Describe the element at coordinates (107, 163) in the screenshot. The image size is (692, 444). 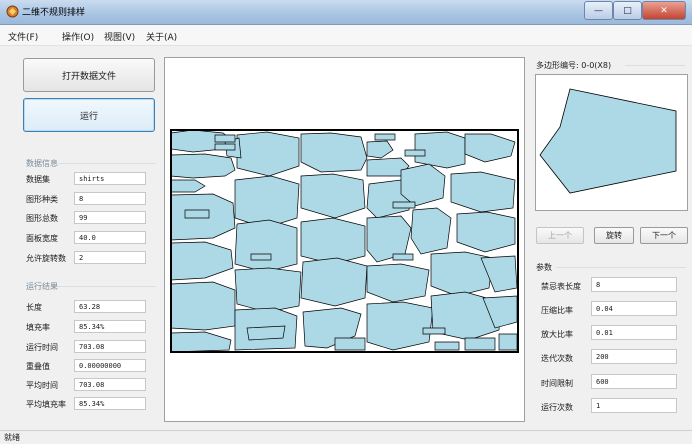
I see `data-info-divider` at that location.